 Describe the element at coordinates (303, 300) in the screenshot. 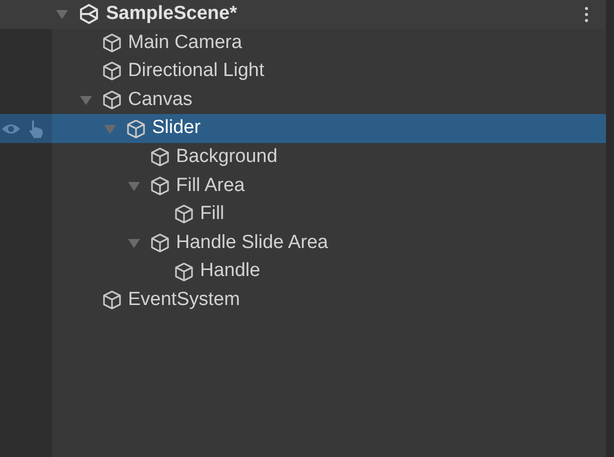

I see `hierarchy-item: EventSystem` at that location.